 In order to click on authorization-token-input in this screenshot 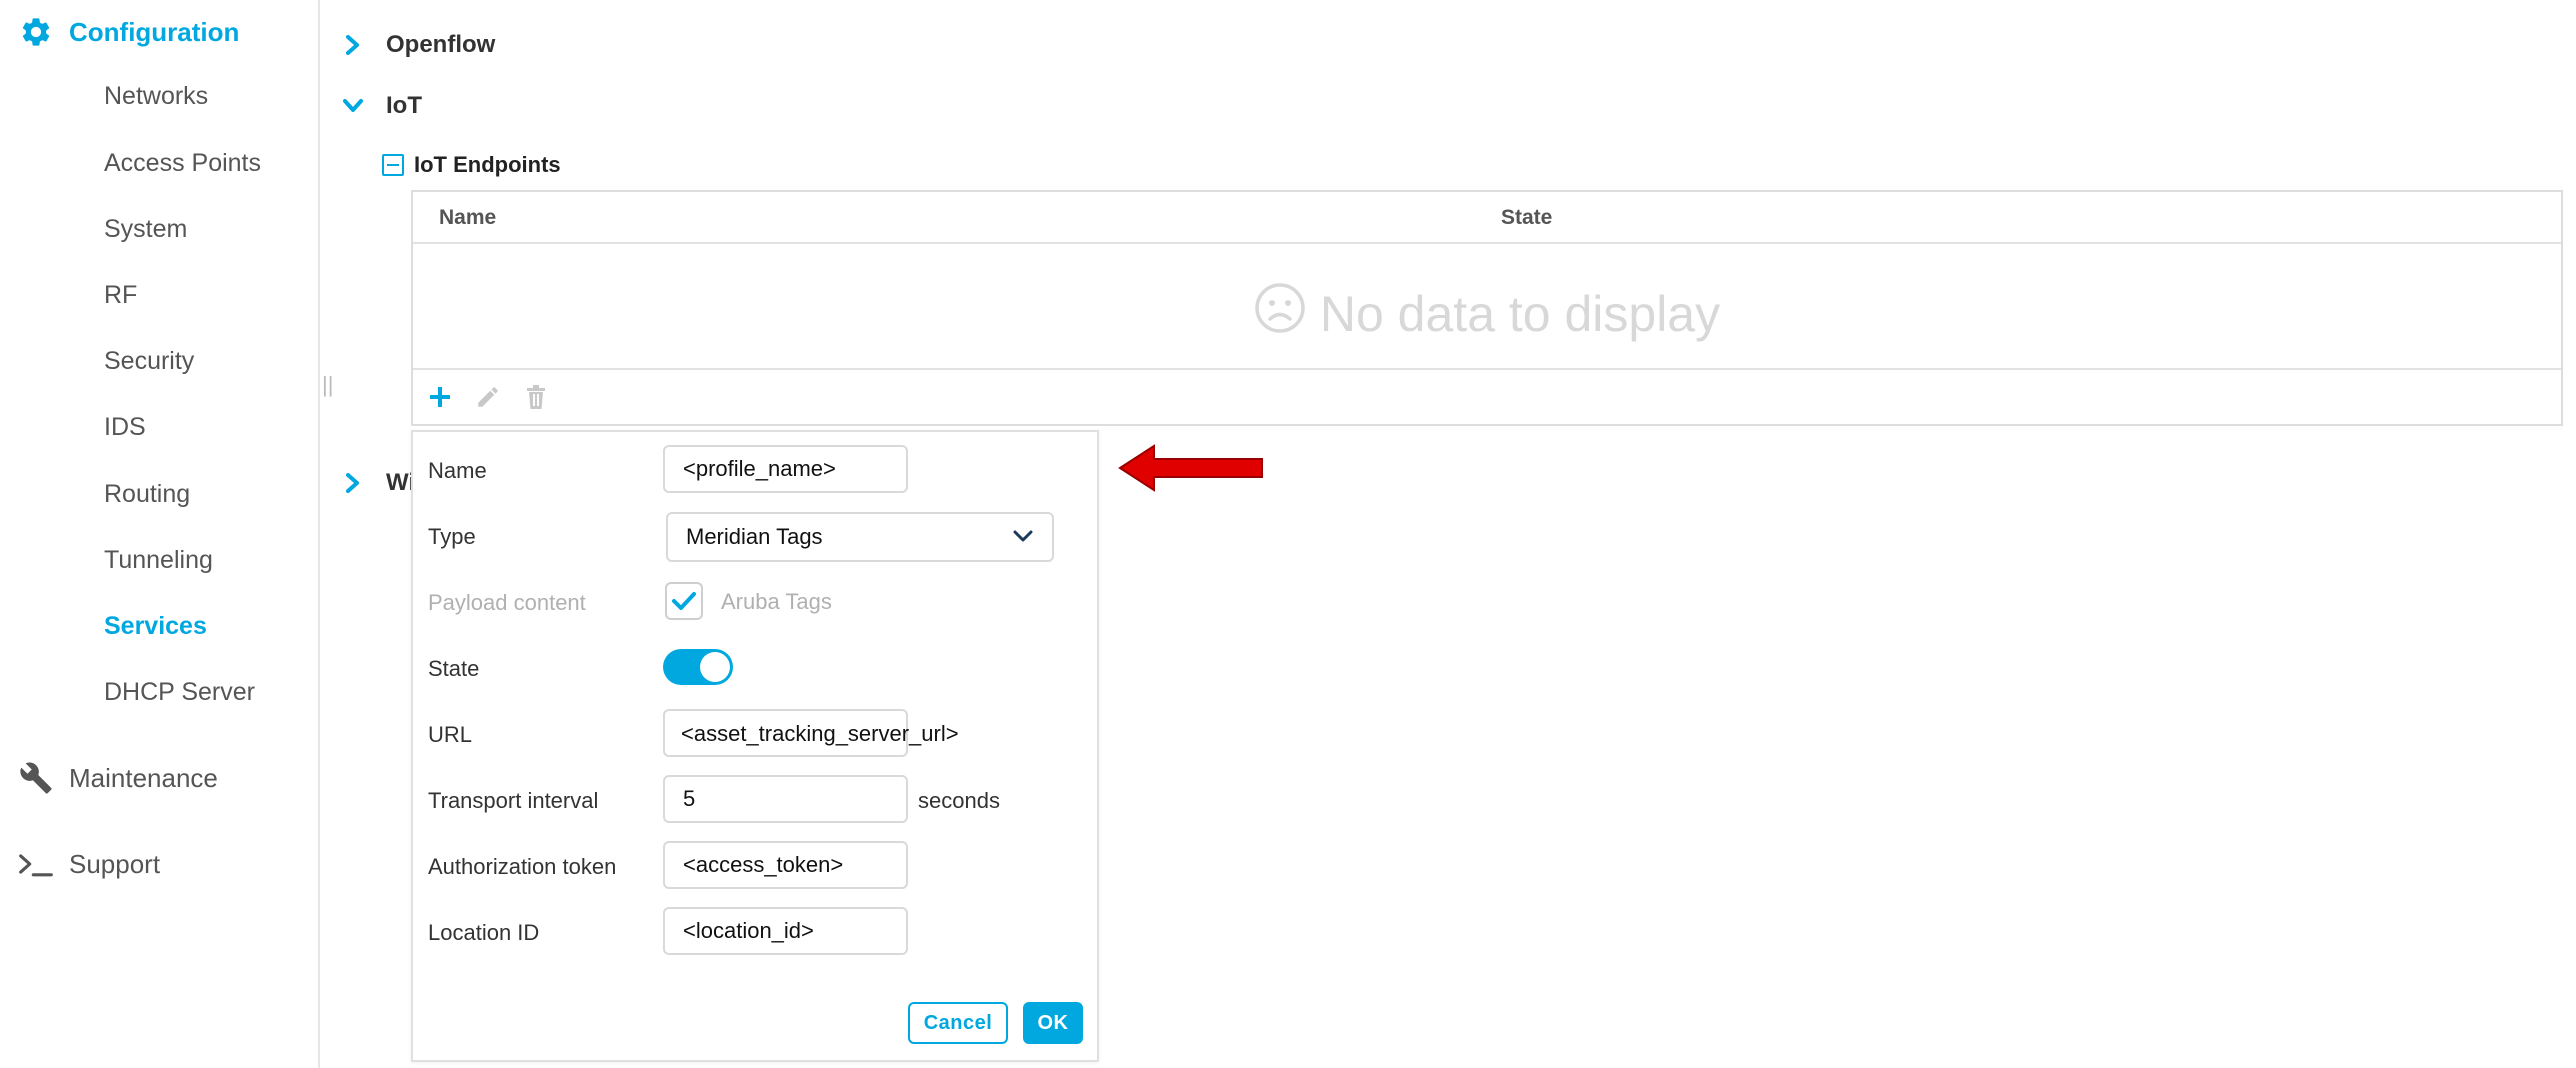, I will do `click(785, 865)`.